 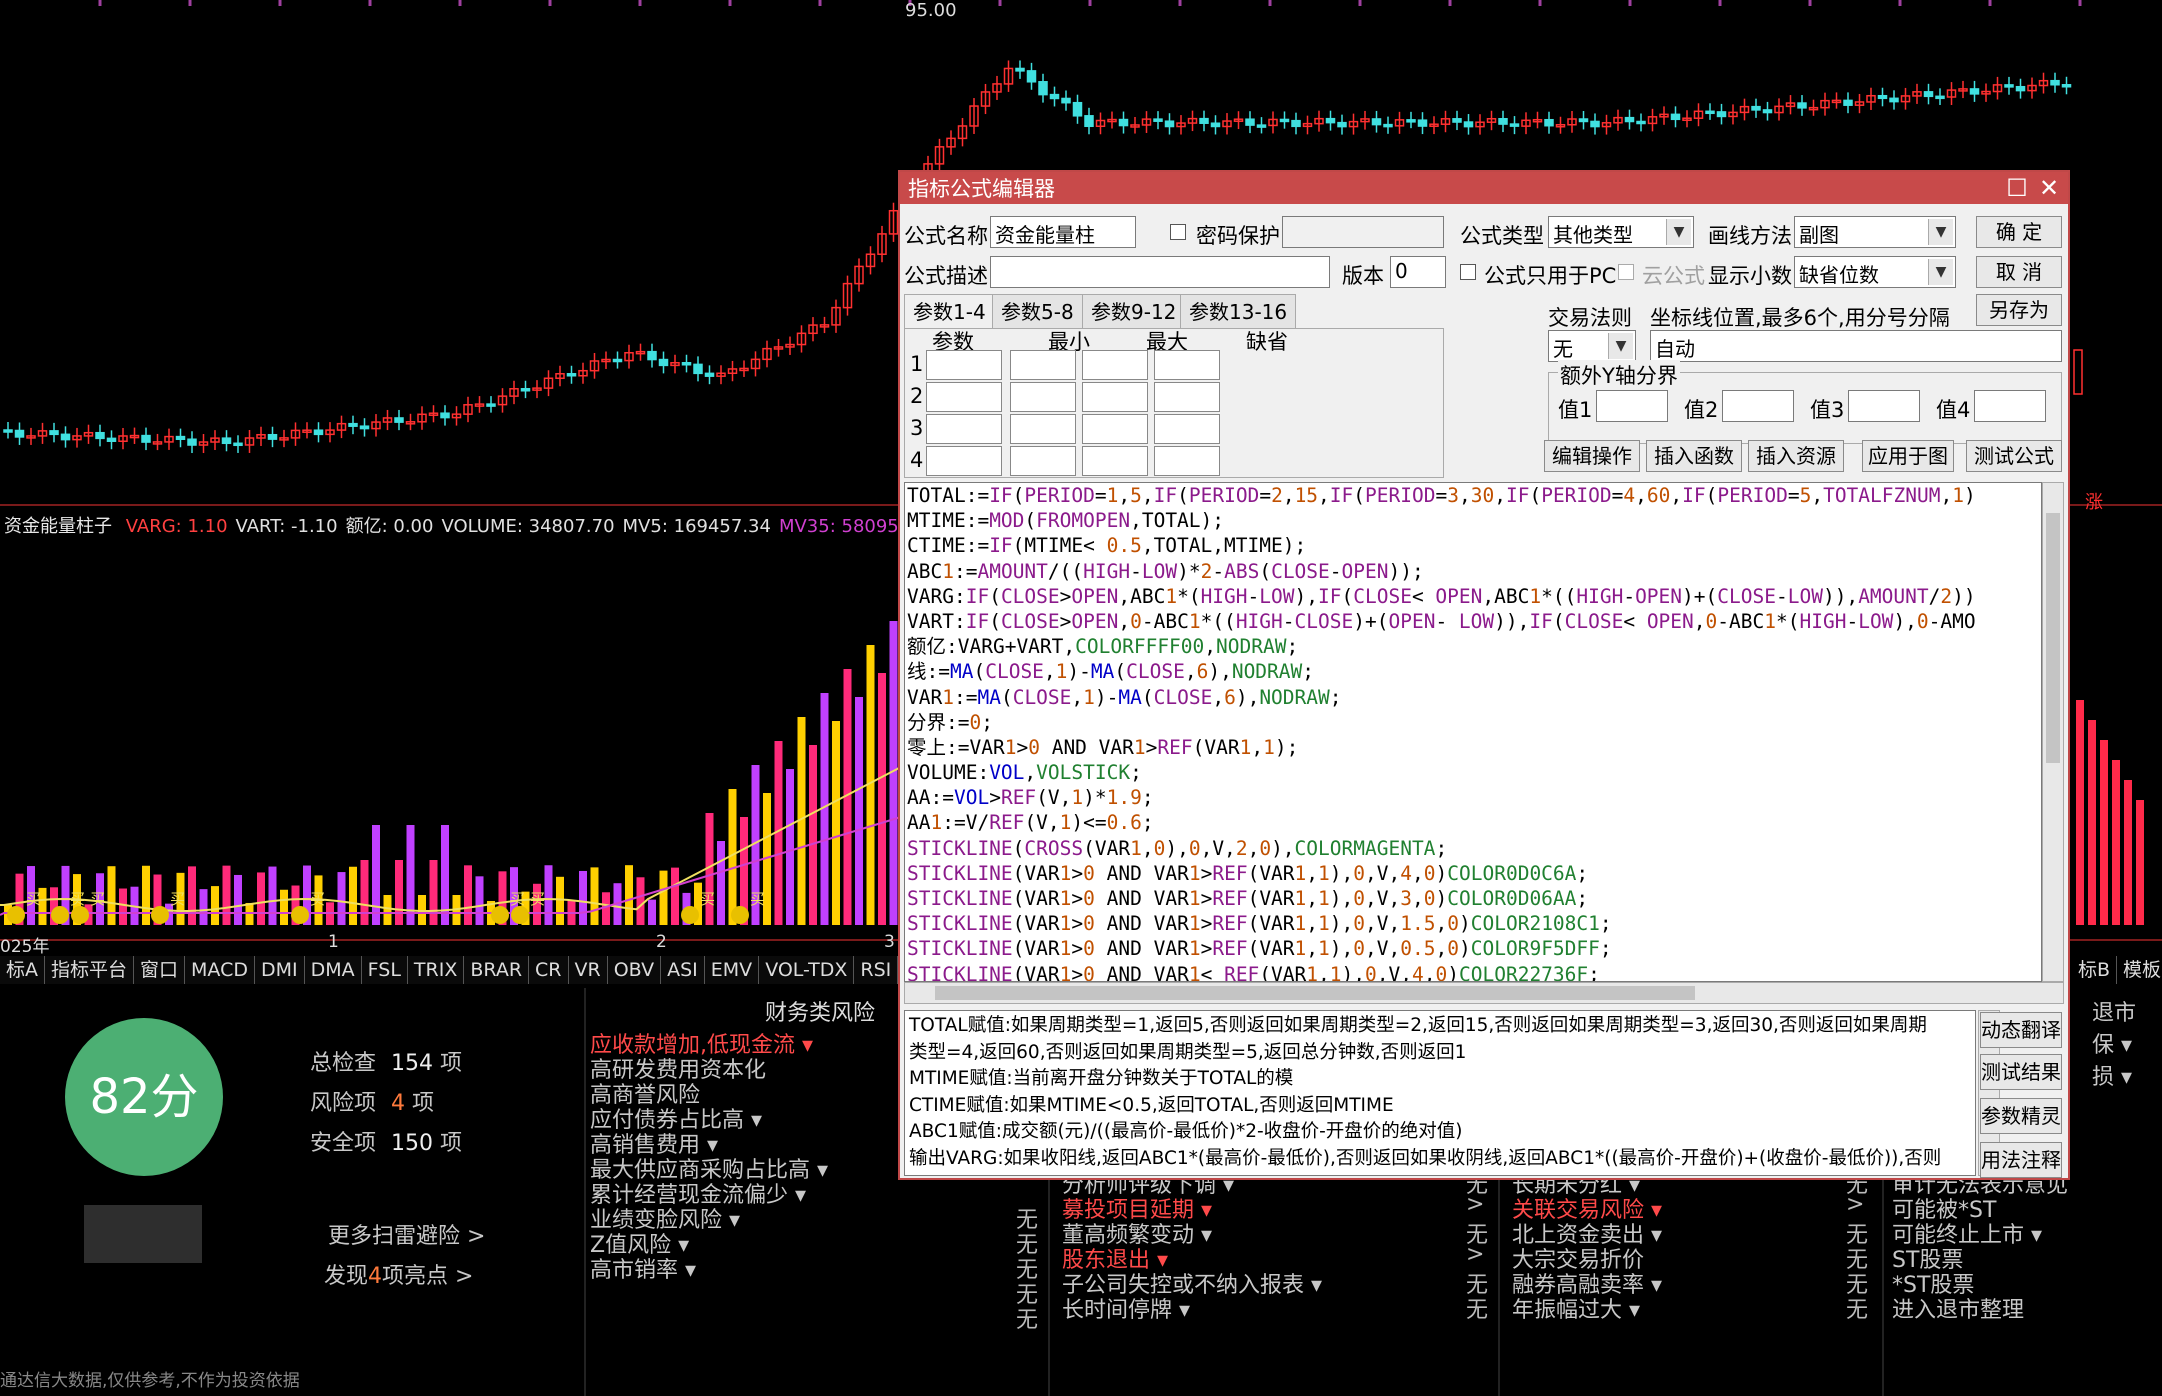 I want to click on formula-type-select: 其他类型 ▼, so click(x=1621, y=232).